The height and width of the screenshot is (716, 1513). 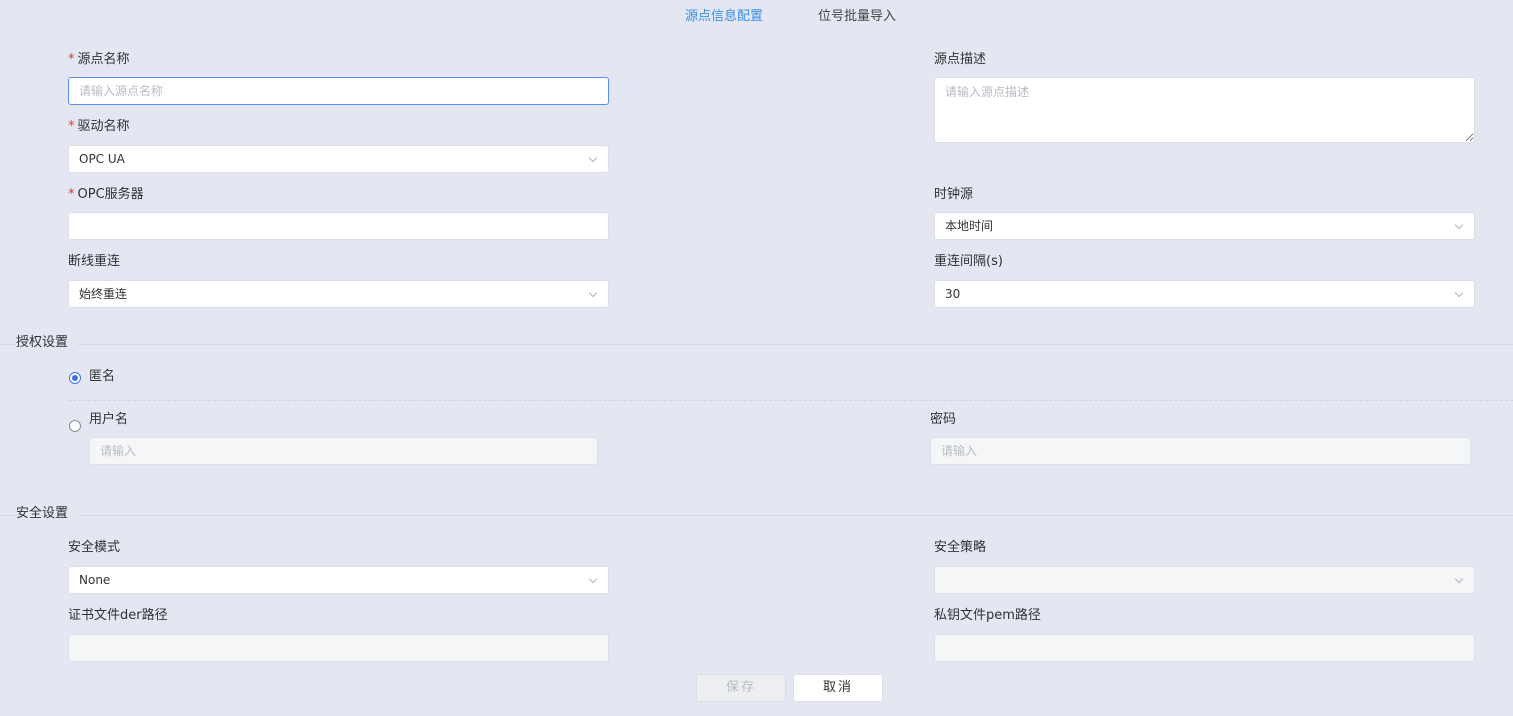 I want to click on driver-name-label-text: 驱动名称, so click(x=103, y=126).